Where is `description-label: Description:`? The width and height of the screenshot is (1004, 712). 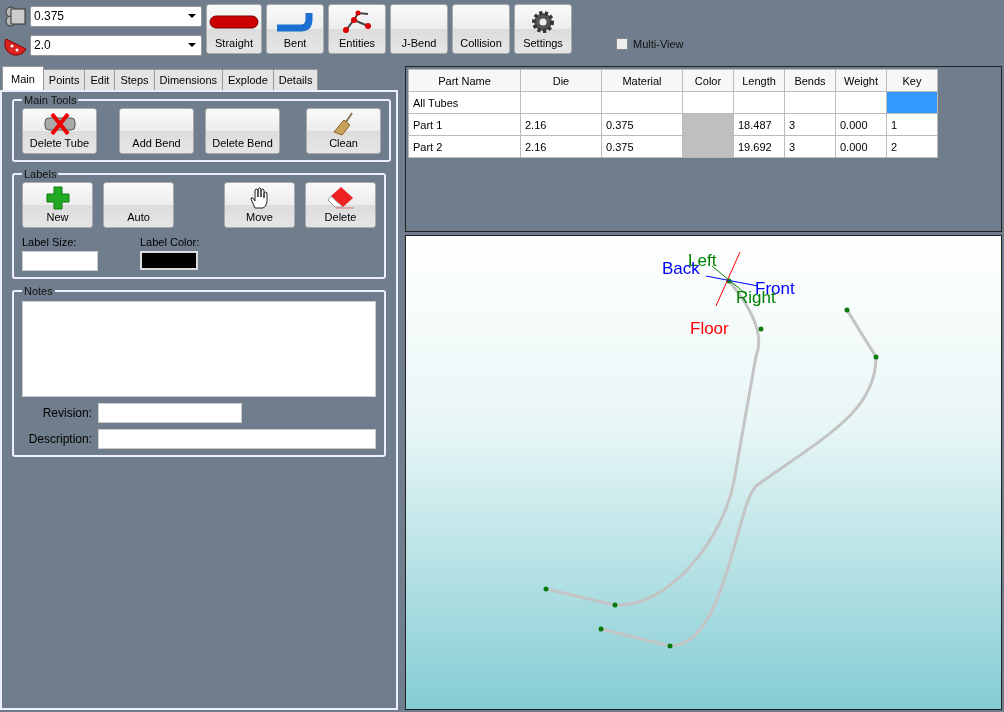
description-label: Description: is located at coordinates (59, 439).